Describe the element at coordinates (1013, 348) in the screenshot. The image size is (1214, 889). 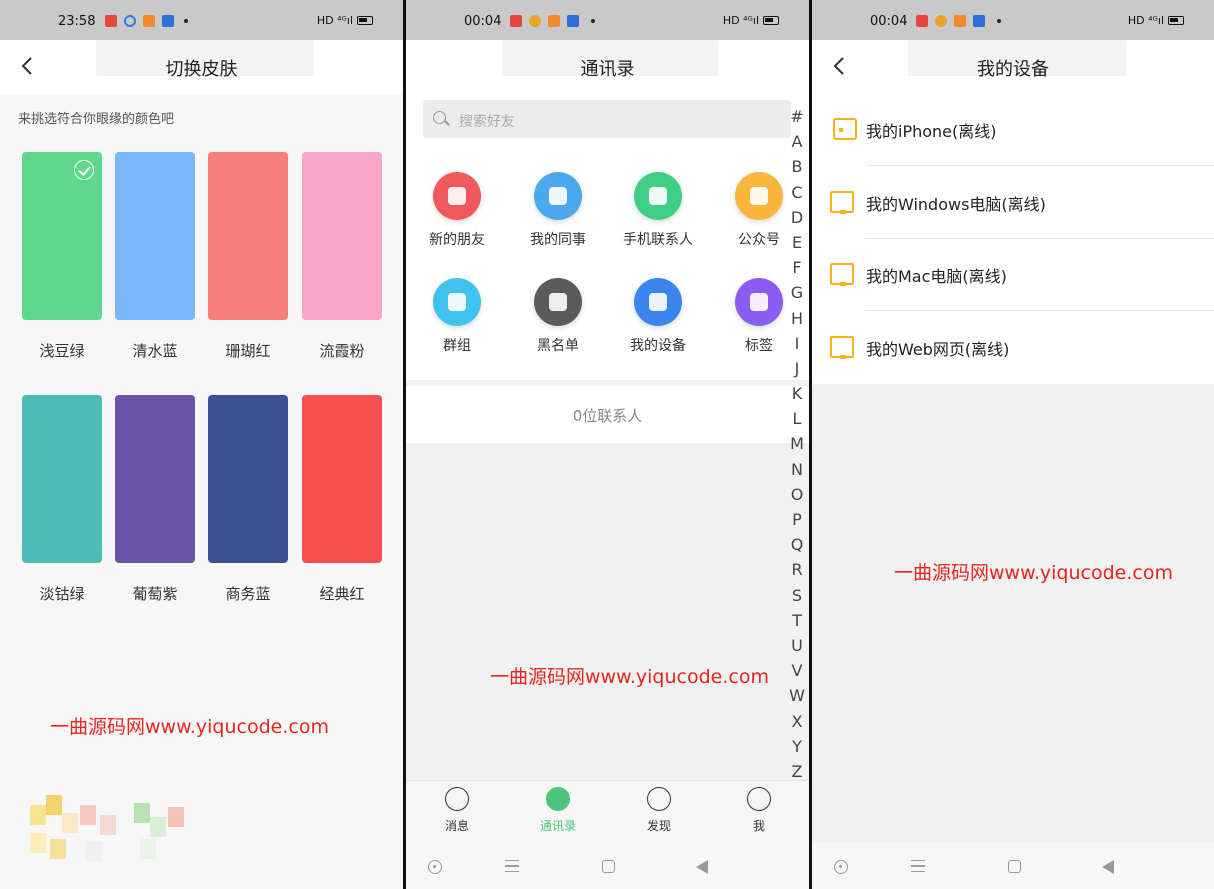
I see `device-item: 我的Web网页(离线)` at that location.